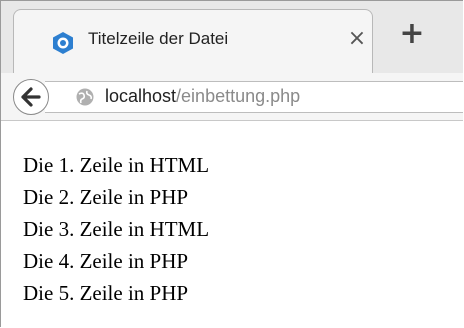 Image resolution: width=464 pixels, height=328 pixels. What do you see at coordinates (116, 165) in the screenshot?
I see `content-line: Die 1. Zeile in HTML` at bounding box center [116, 165].